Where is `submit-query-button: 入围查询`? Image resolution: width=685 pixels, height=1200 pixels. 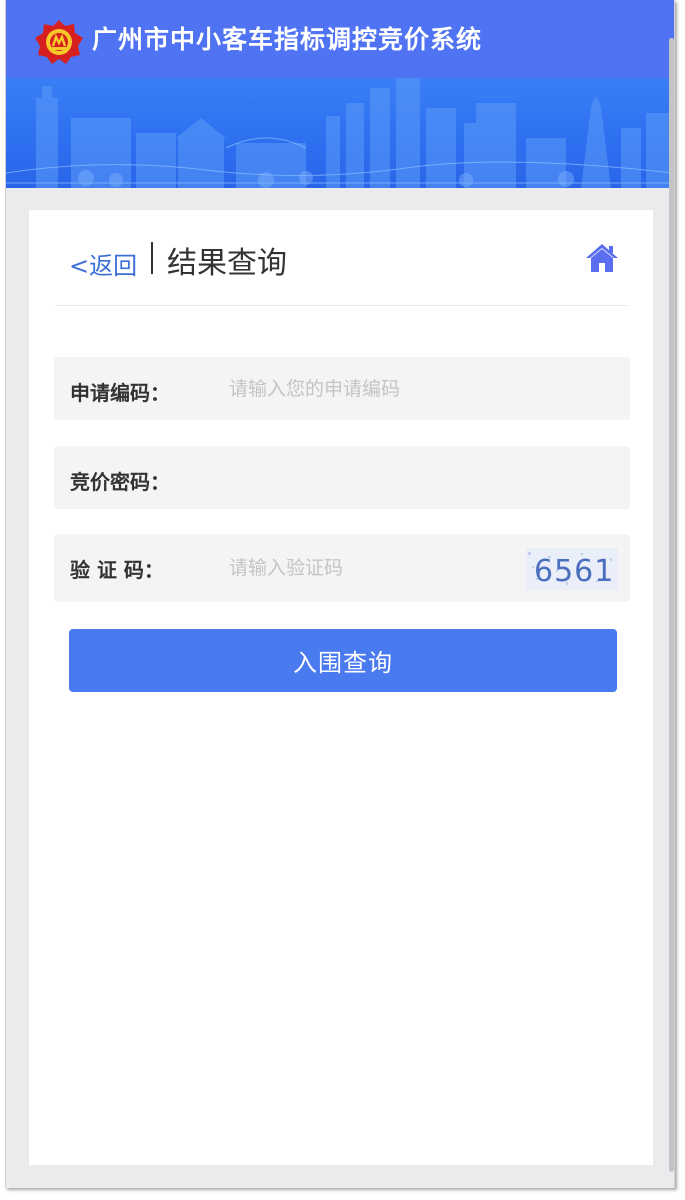 submit-query-button: 入围查询 is located at coordinates (343, 660).